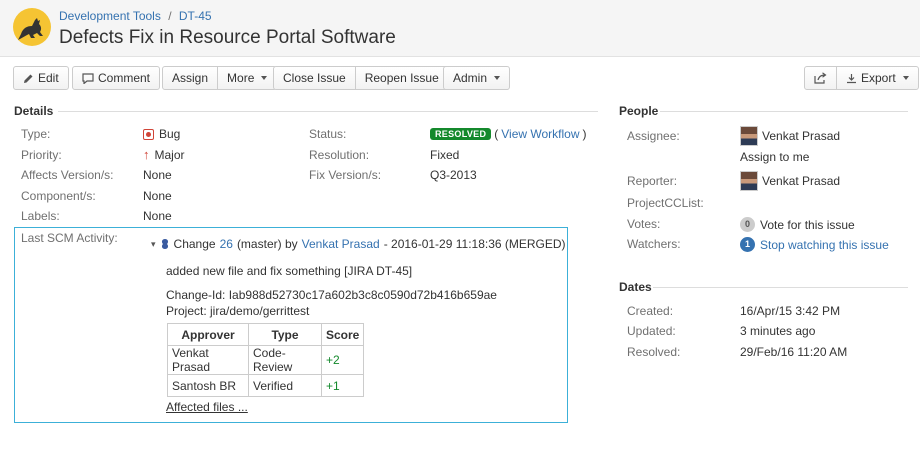 The image size is (920, 450). What do you see at coordinates (339, 155) in the screenshot?
I see `resolution-label: Resolution:` at bounding box center [339, 155].